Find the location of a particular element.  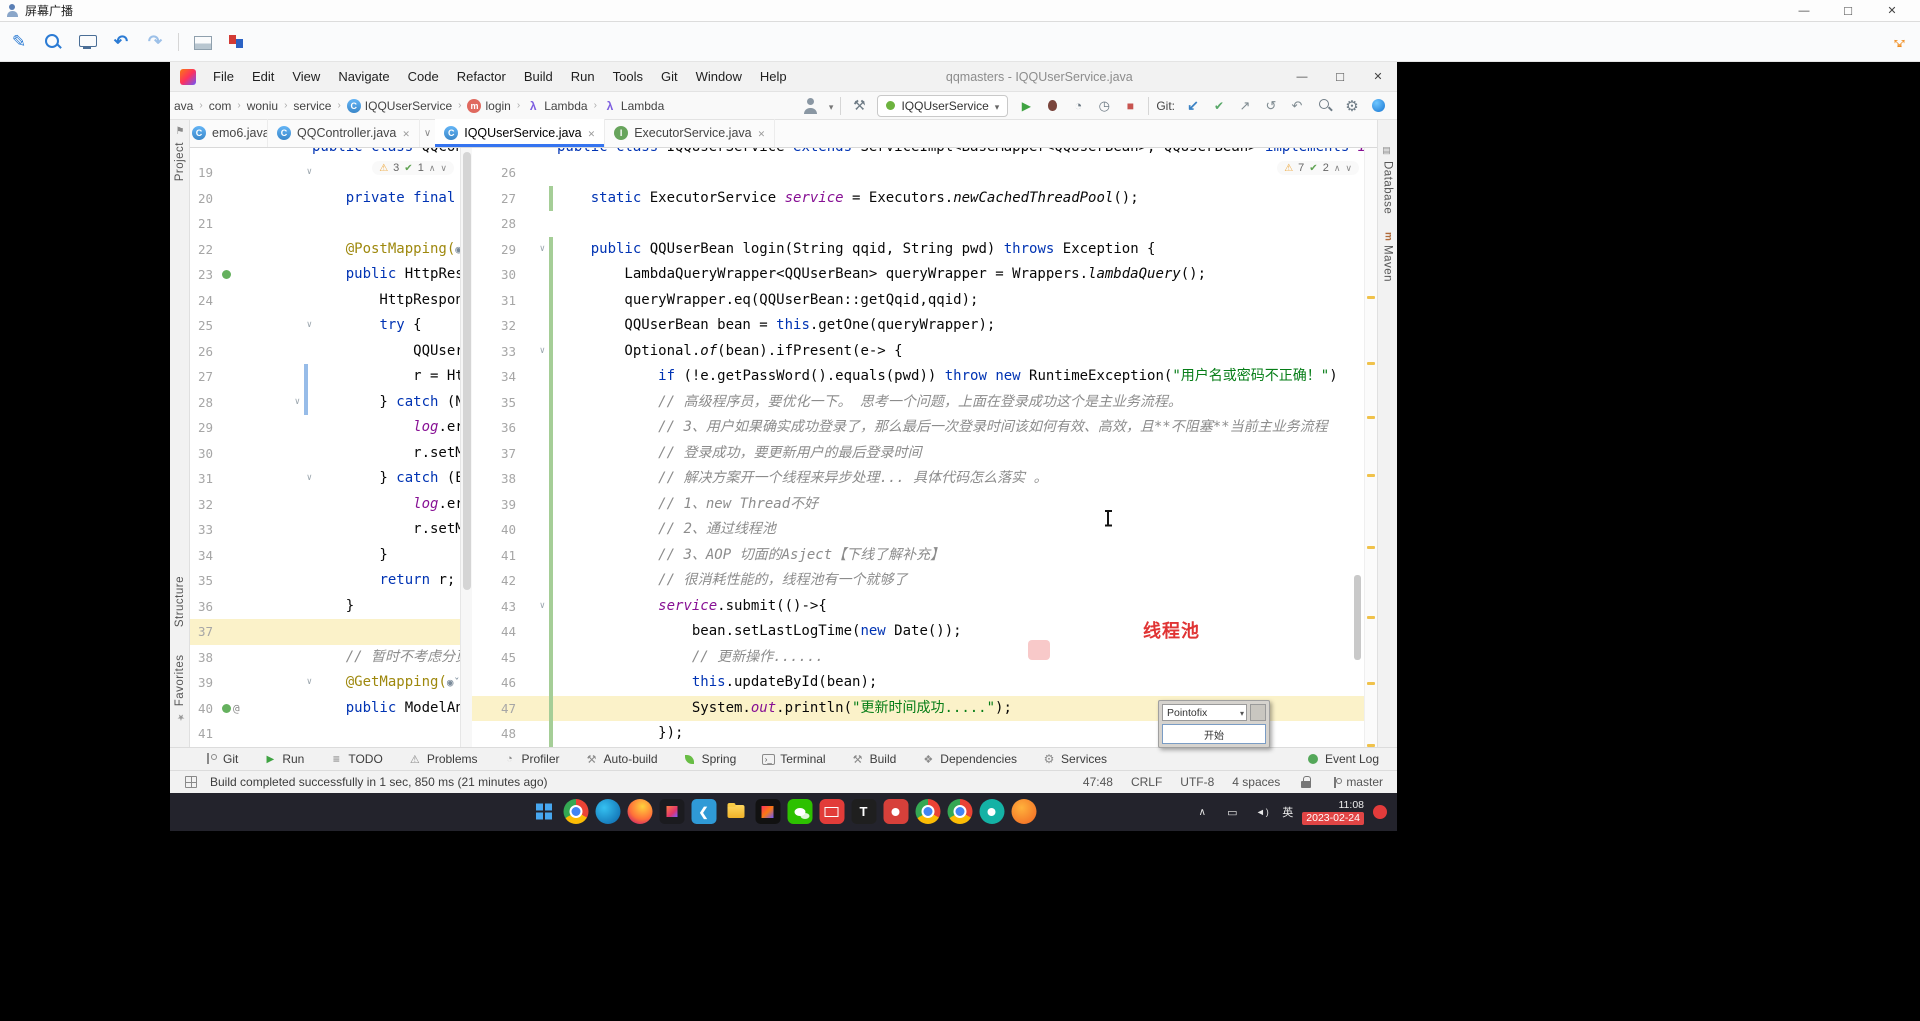

code-line: 21 is located at coordinates (331, 224).